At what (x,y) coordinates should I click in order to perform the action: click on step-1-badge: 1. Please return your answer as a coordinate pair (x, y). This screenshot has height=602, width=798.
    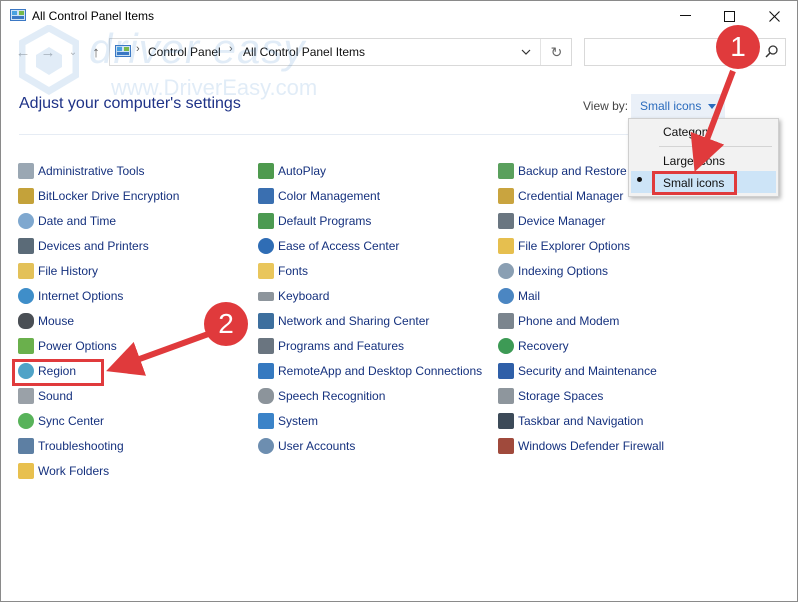
    Looking at the image, I should click on (738, 47).